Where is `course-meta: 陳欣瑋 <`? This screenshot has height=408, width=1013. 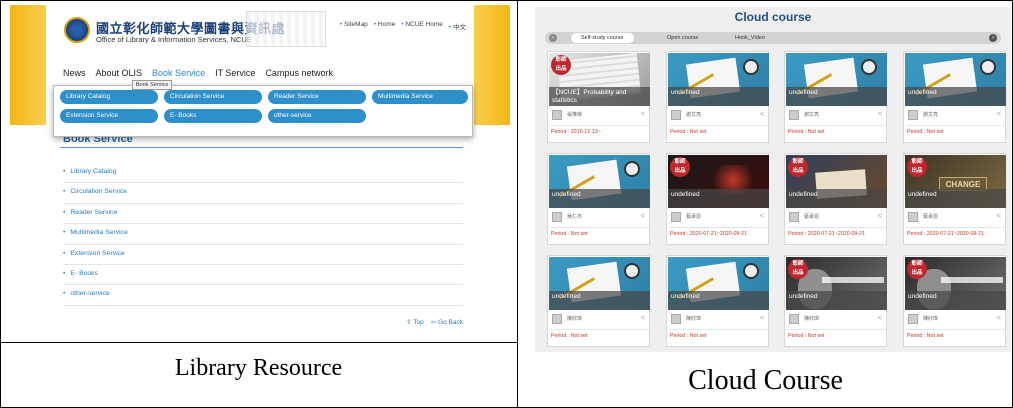
course-meta: 陳欣瑋 < is located at coordinates (955, 320).